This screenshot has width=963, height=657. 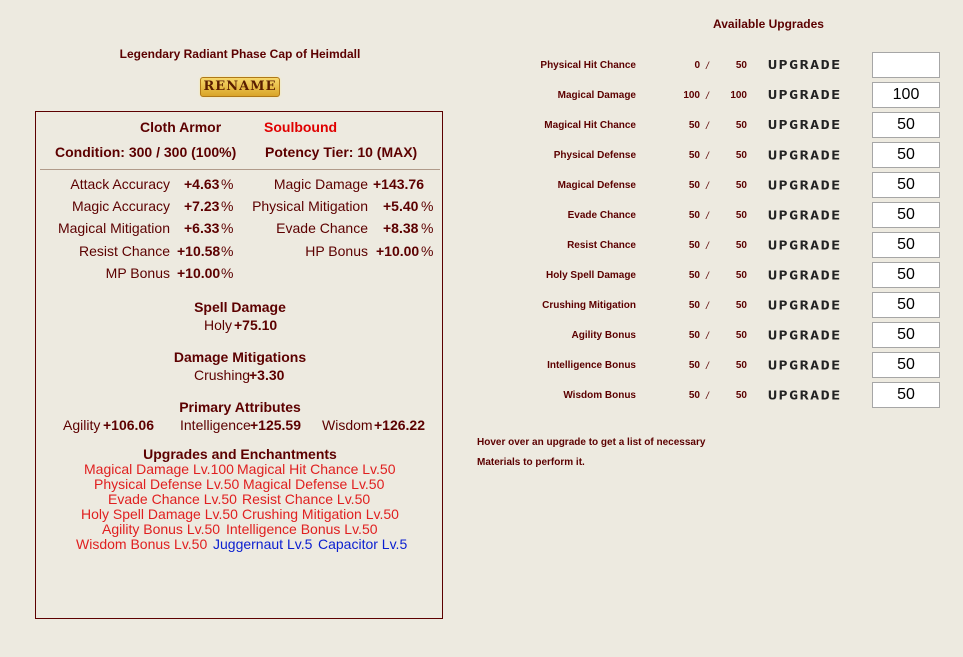 What do you see at coordinates (120, 206) in the screenshot?
I see `stat-label: Magic Accuracy` at bounding box center [120, 206].